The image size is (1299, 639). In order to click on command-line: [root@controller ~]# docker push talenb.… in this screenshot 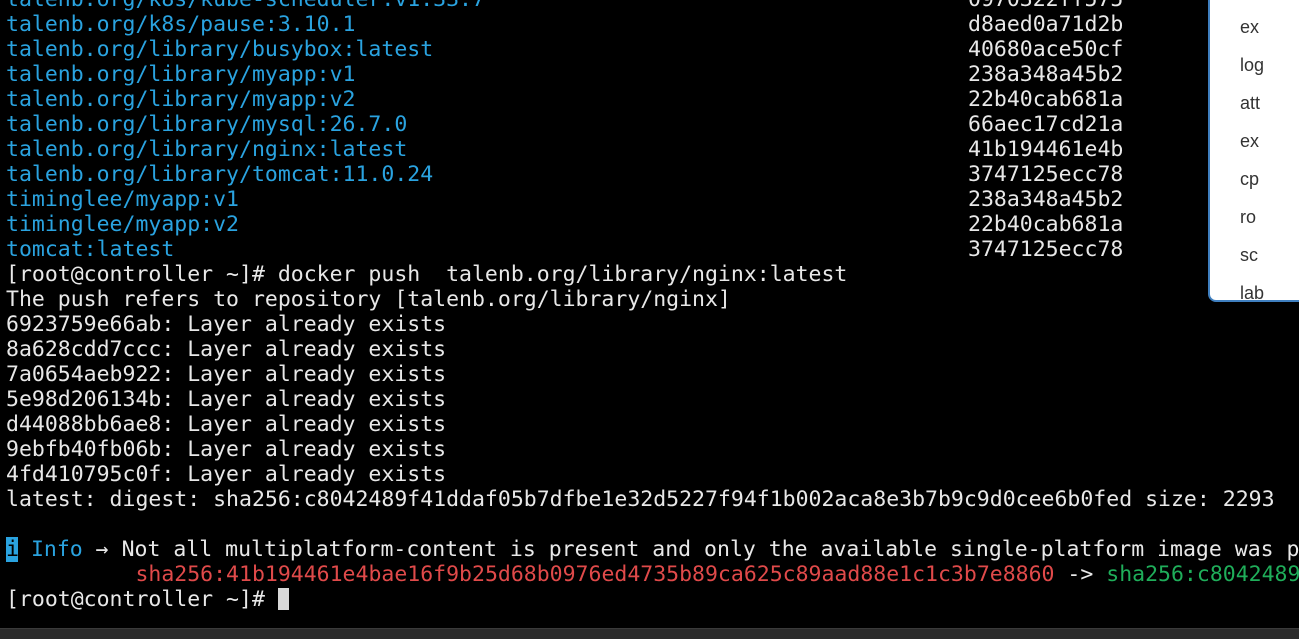, I will do `click(427, 274)`.